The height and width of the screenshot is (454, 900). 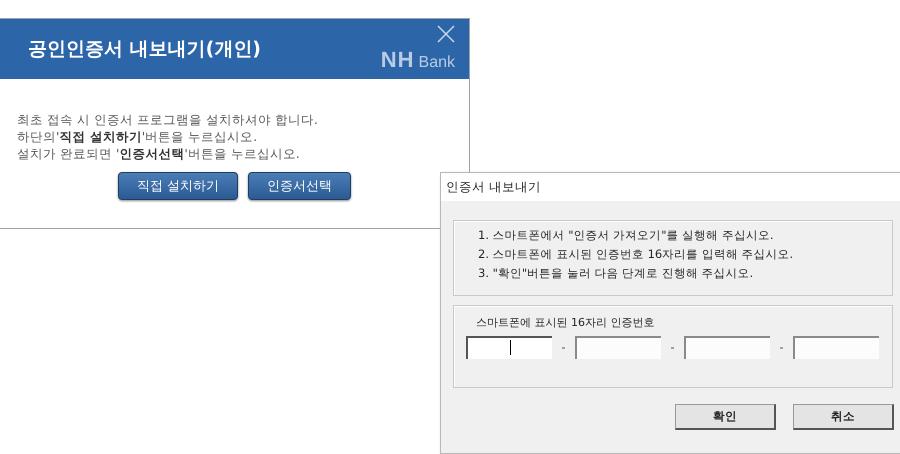 What do you see at coordinates (397, 60) in the screenshot?
I see `logo-mark: NH` at bounding box center [397, 60].